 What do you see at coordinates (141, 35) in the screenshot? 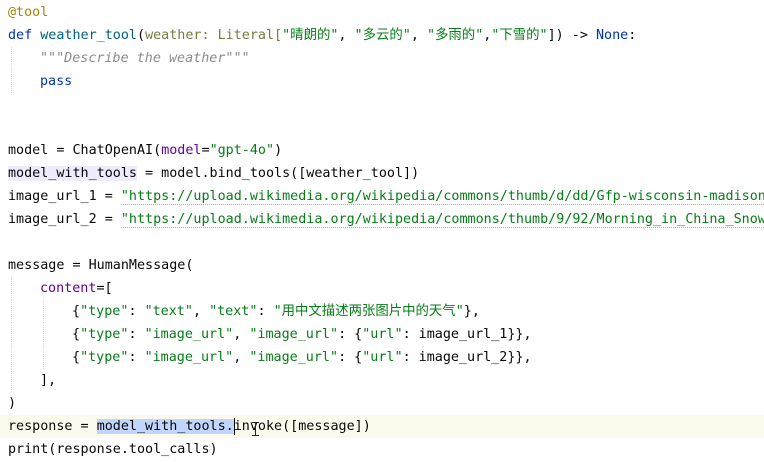
I see `code-token: (` at bounding box center [141, 35].